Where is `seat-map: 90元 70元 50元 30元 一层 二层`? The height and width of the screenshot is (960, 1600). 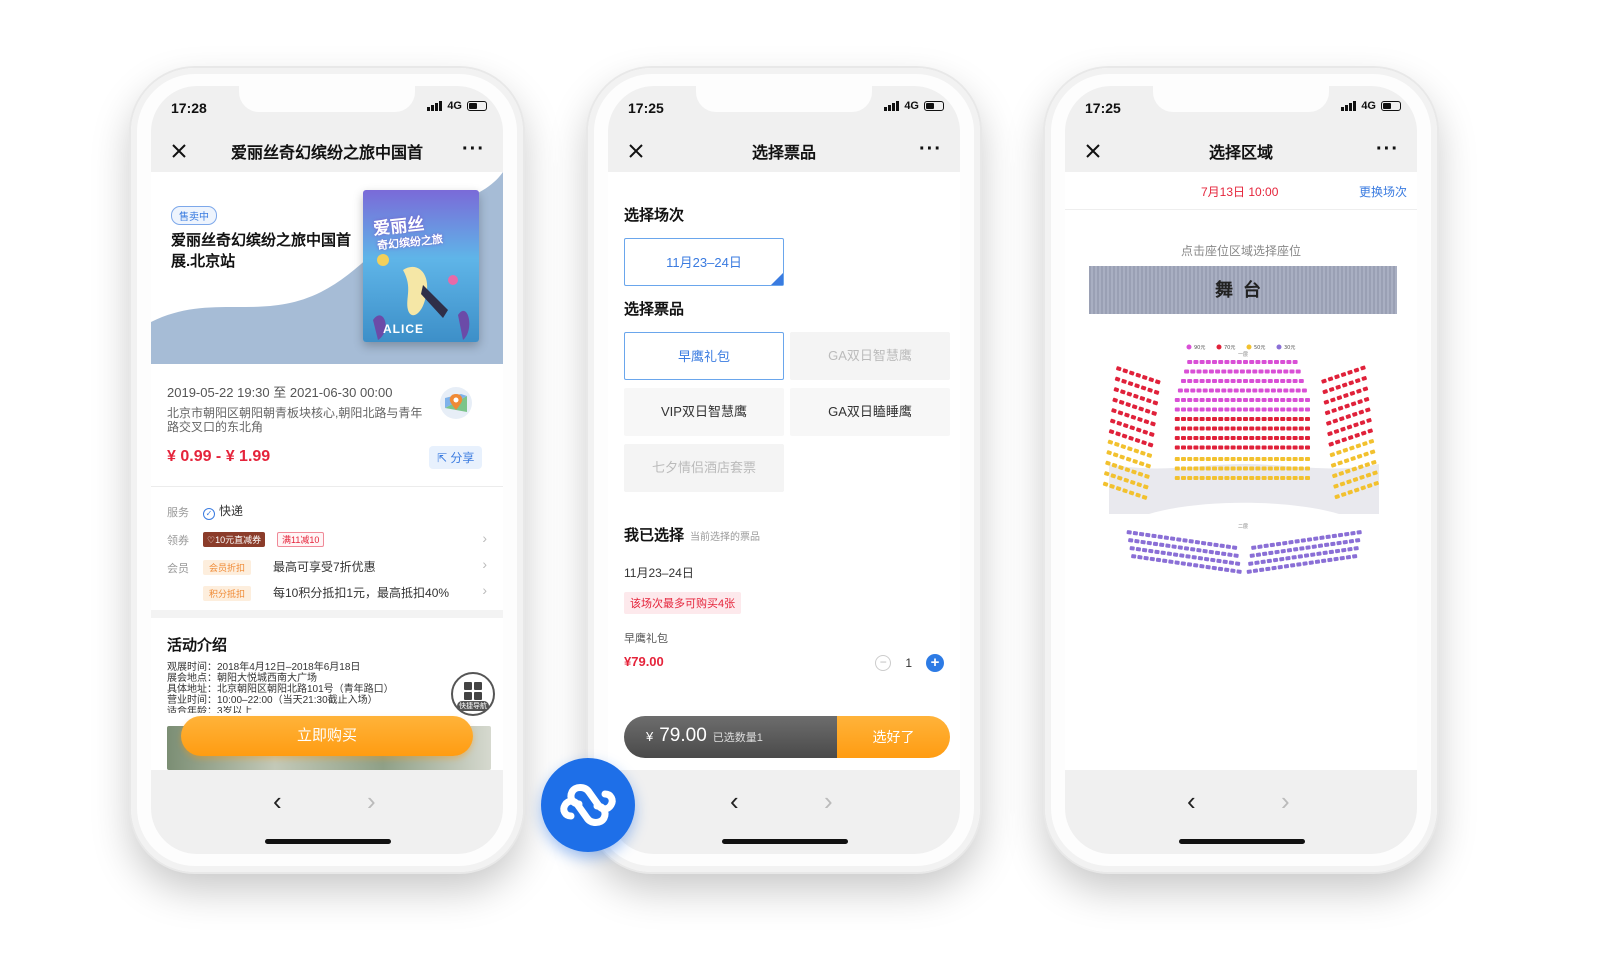 seat-map: 90元 70元 50元 30元 一层 二层 is located at coordinates (1243, 445).